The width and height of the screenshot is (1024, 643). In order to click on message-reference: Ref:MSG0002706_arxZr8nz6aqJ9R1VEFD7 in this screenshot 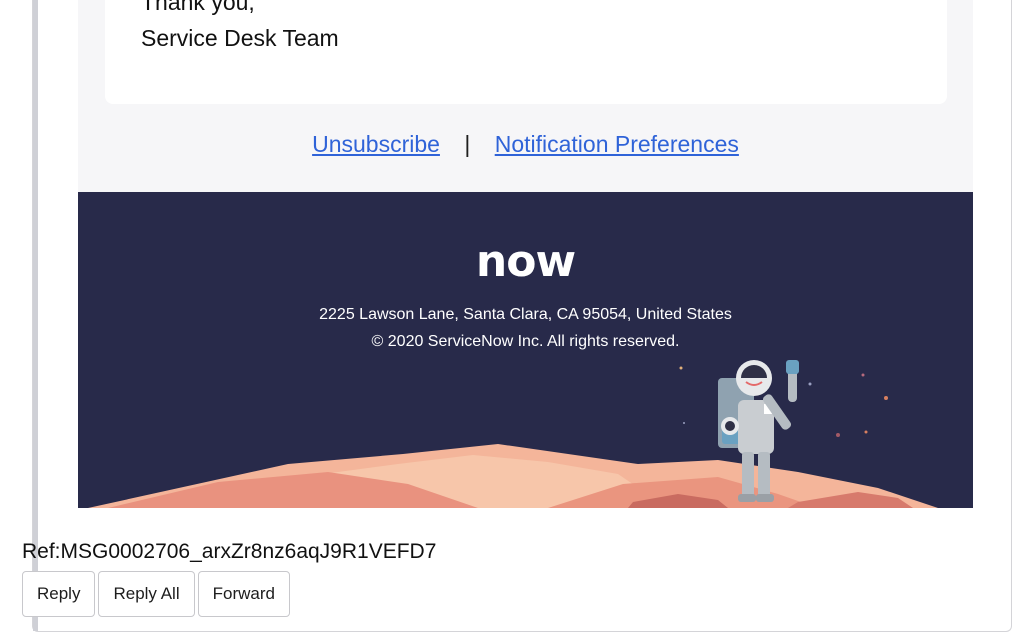, I will do `click(229, 551)`.